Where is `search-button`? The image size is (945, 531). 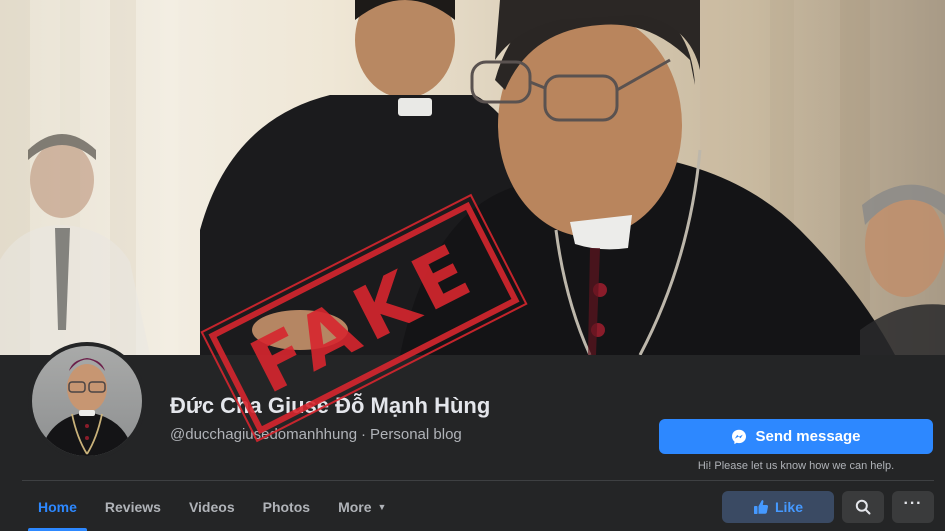
search-button is located at coordinates (863, 507).